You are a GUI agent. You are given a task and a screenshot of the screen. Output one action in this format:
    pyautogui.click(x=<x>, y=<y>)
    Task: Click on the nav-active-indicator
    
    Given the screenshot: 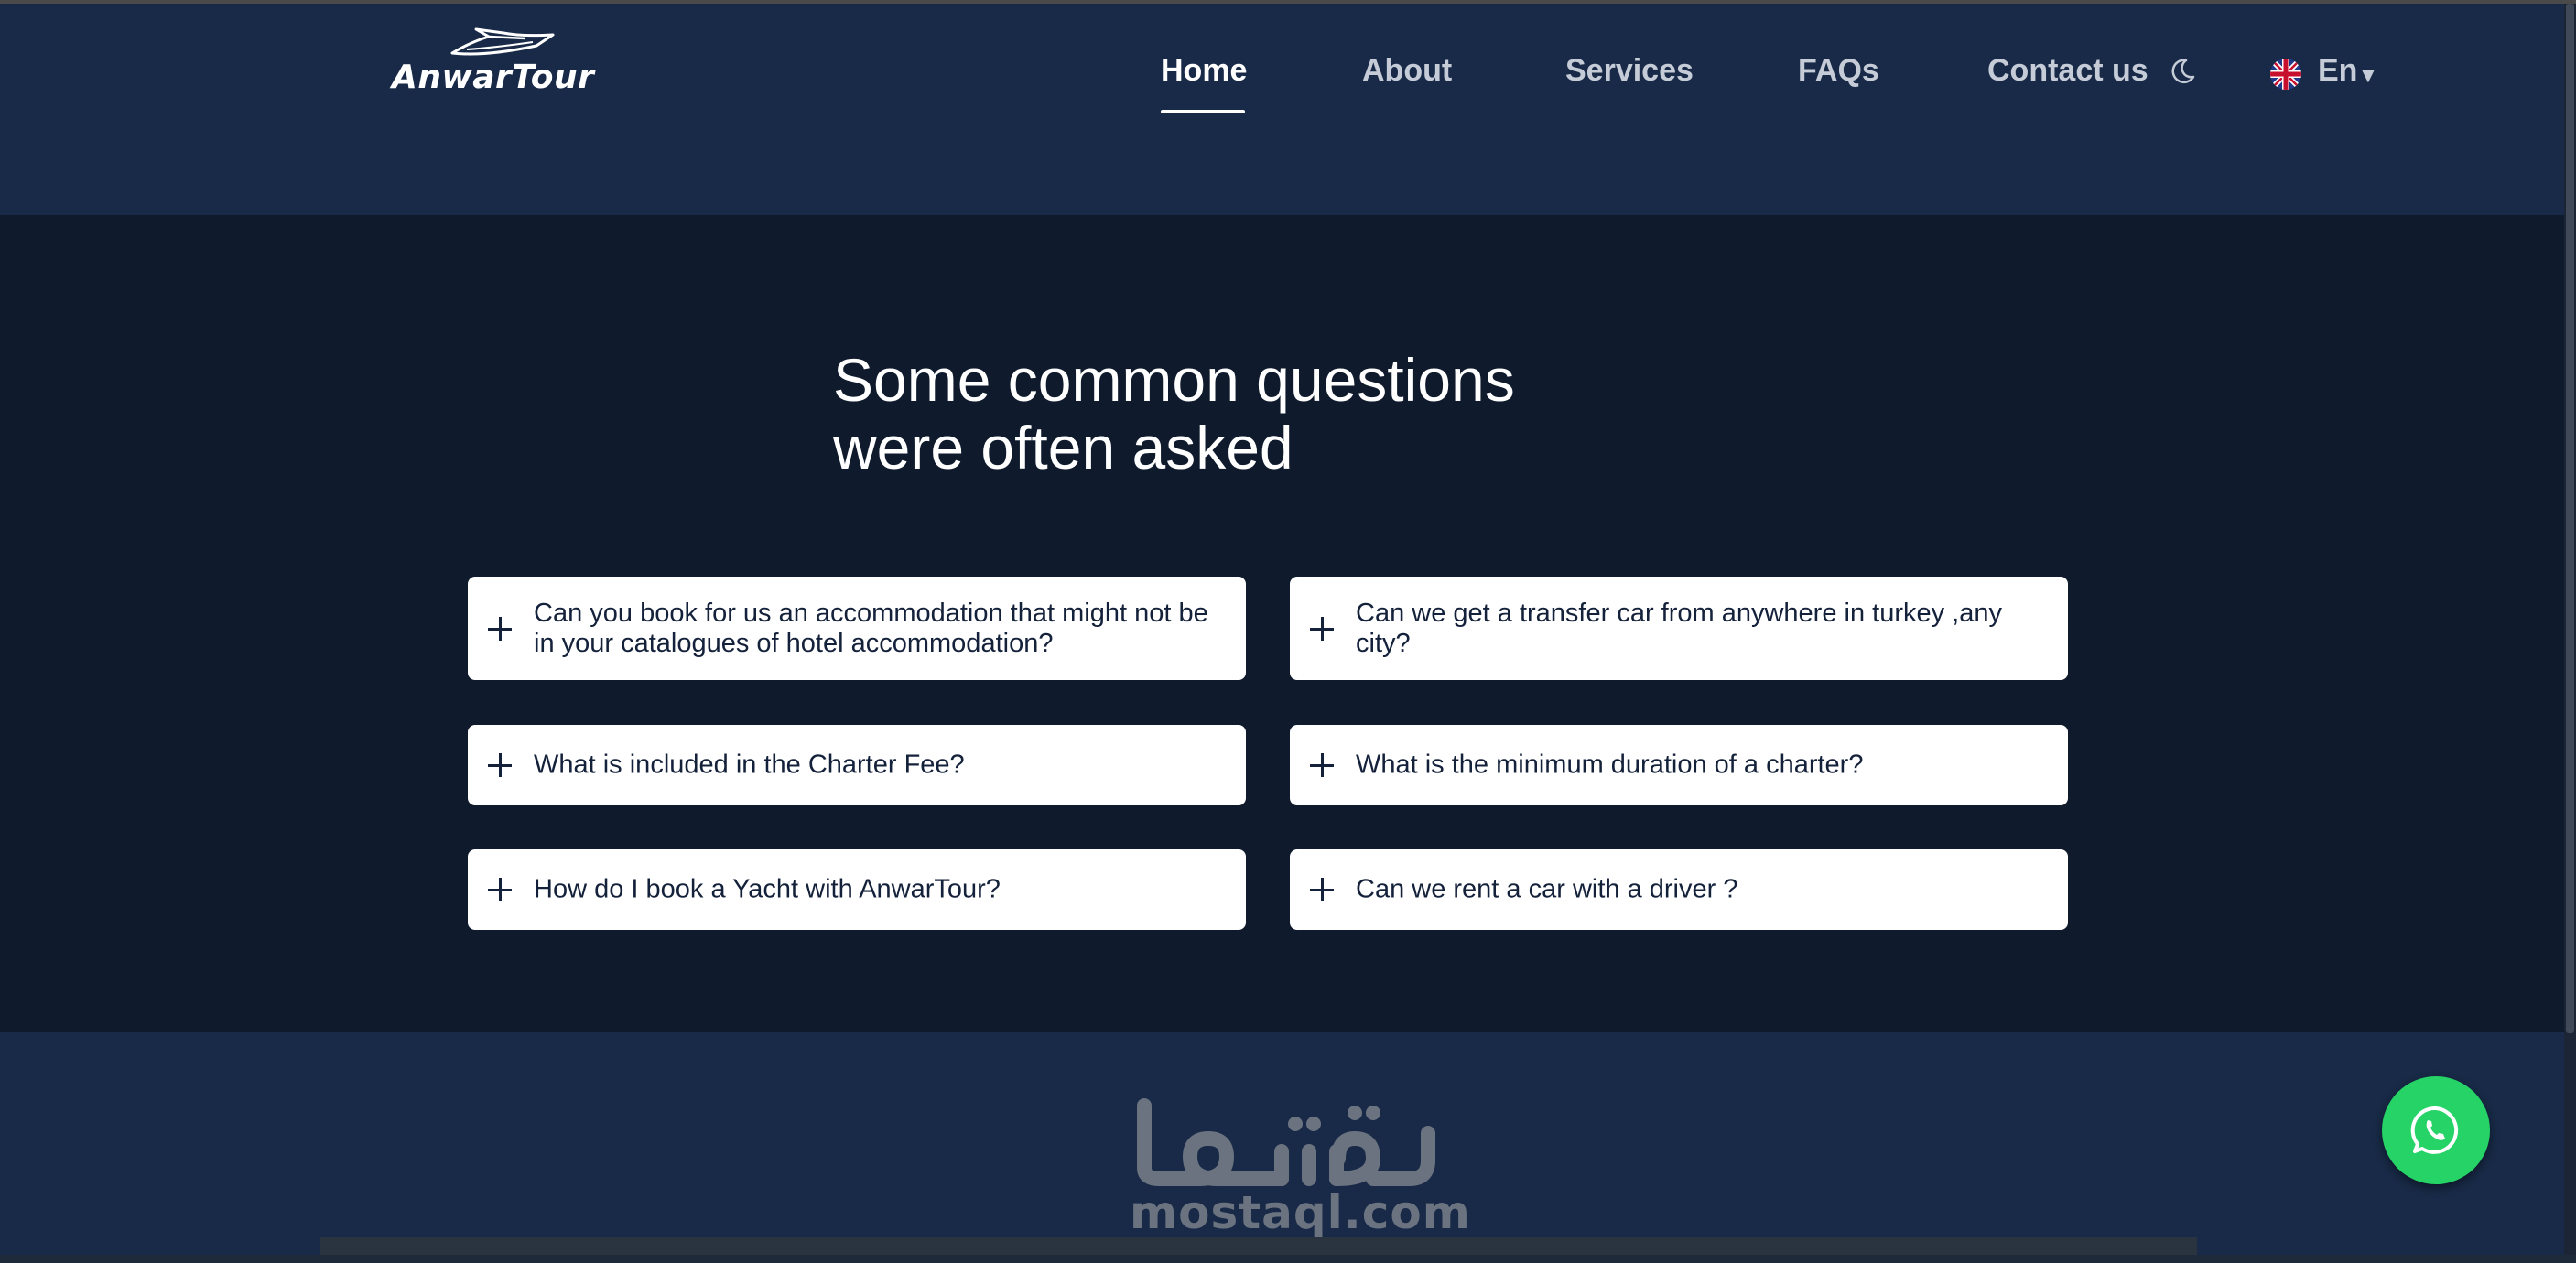 What is the action you would take?
    pyautogui.click(x=1203, y=112)
    